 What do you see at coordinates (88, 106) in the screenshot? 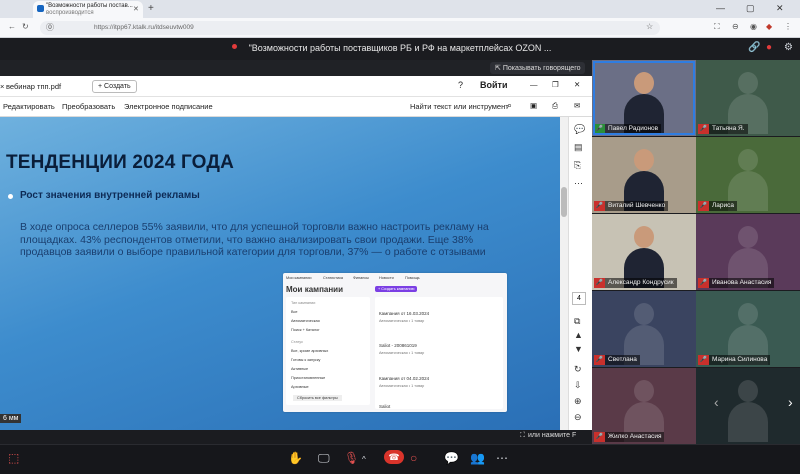
I see `menu-convert: Преобразовать` at bounding box center [88, 106].